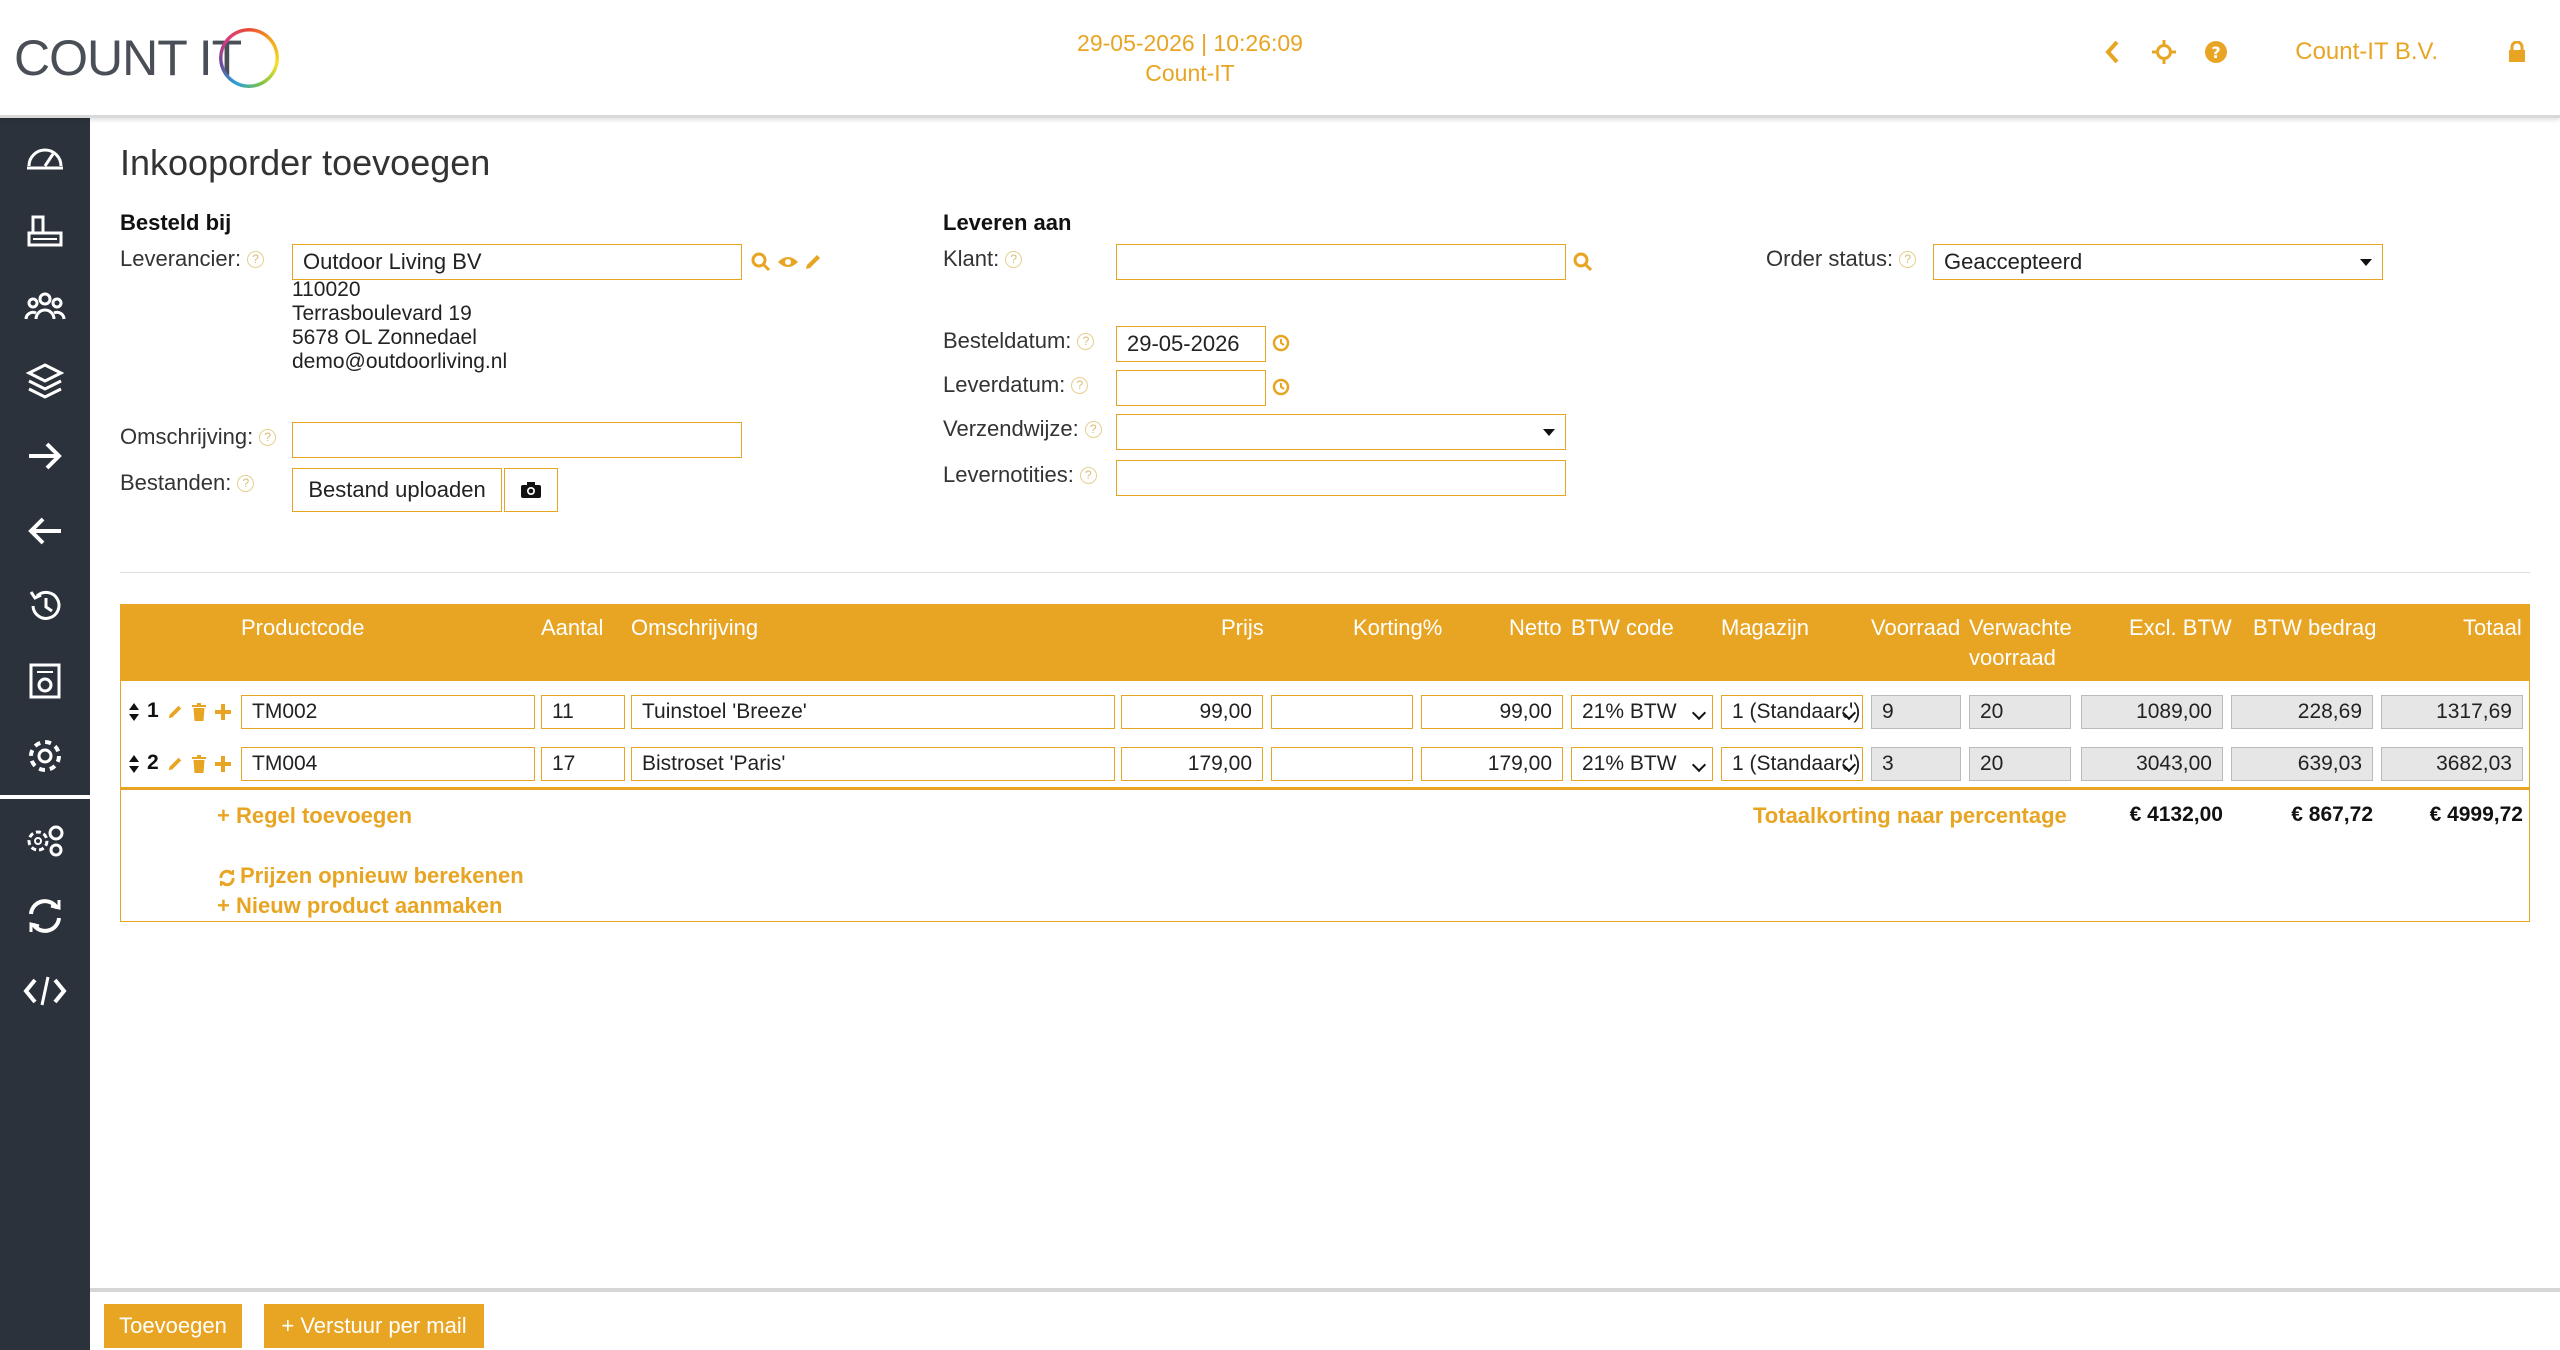  Describe the element at coordinates (2164, 52) in the screenshot. I see `settings-sun-icon` at that location.